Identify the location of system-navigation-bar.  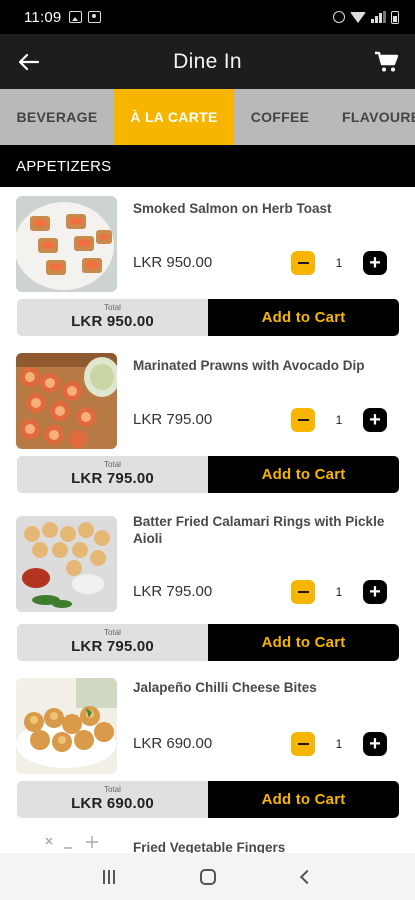
(207, 876).